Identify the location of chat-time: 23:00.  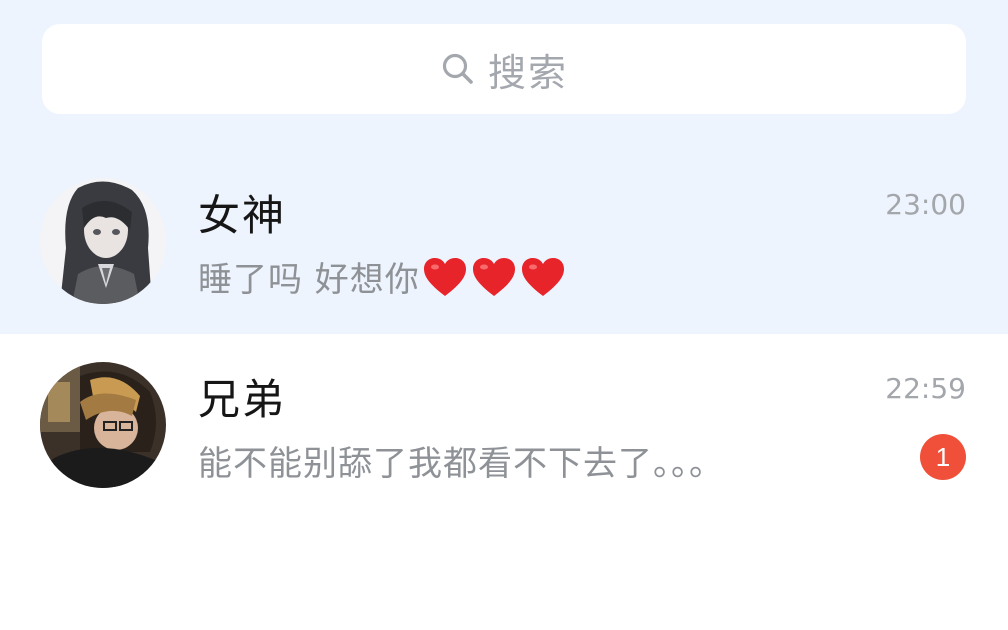
(925, 204).